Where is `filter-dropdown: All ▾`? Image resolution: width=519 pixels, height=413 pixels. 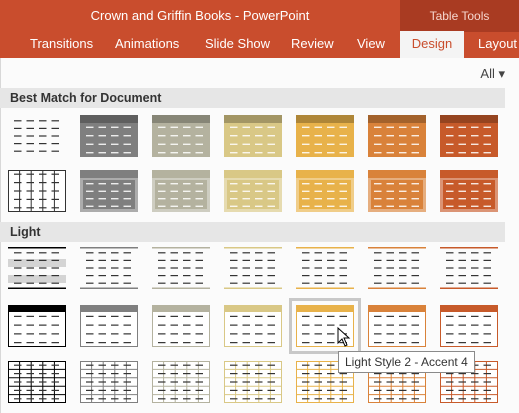 filter-dropdown: All ▾ is located at coordinates (492, 74).